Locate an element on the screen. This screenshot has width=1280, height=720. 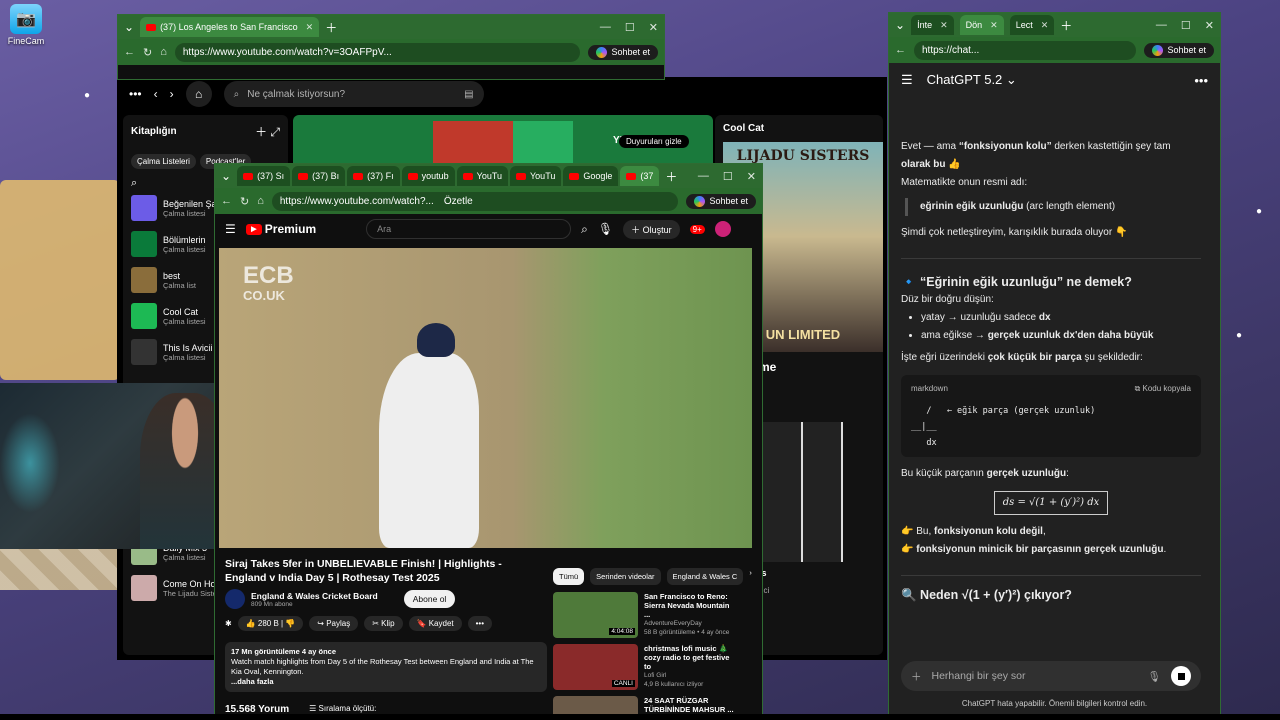
channel-name: England & Wales Cricket Board is located at coordinates (314, 596).